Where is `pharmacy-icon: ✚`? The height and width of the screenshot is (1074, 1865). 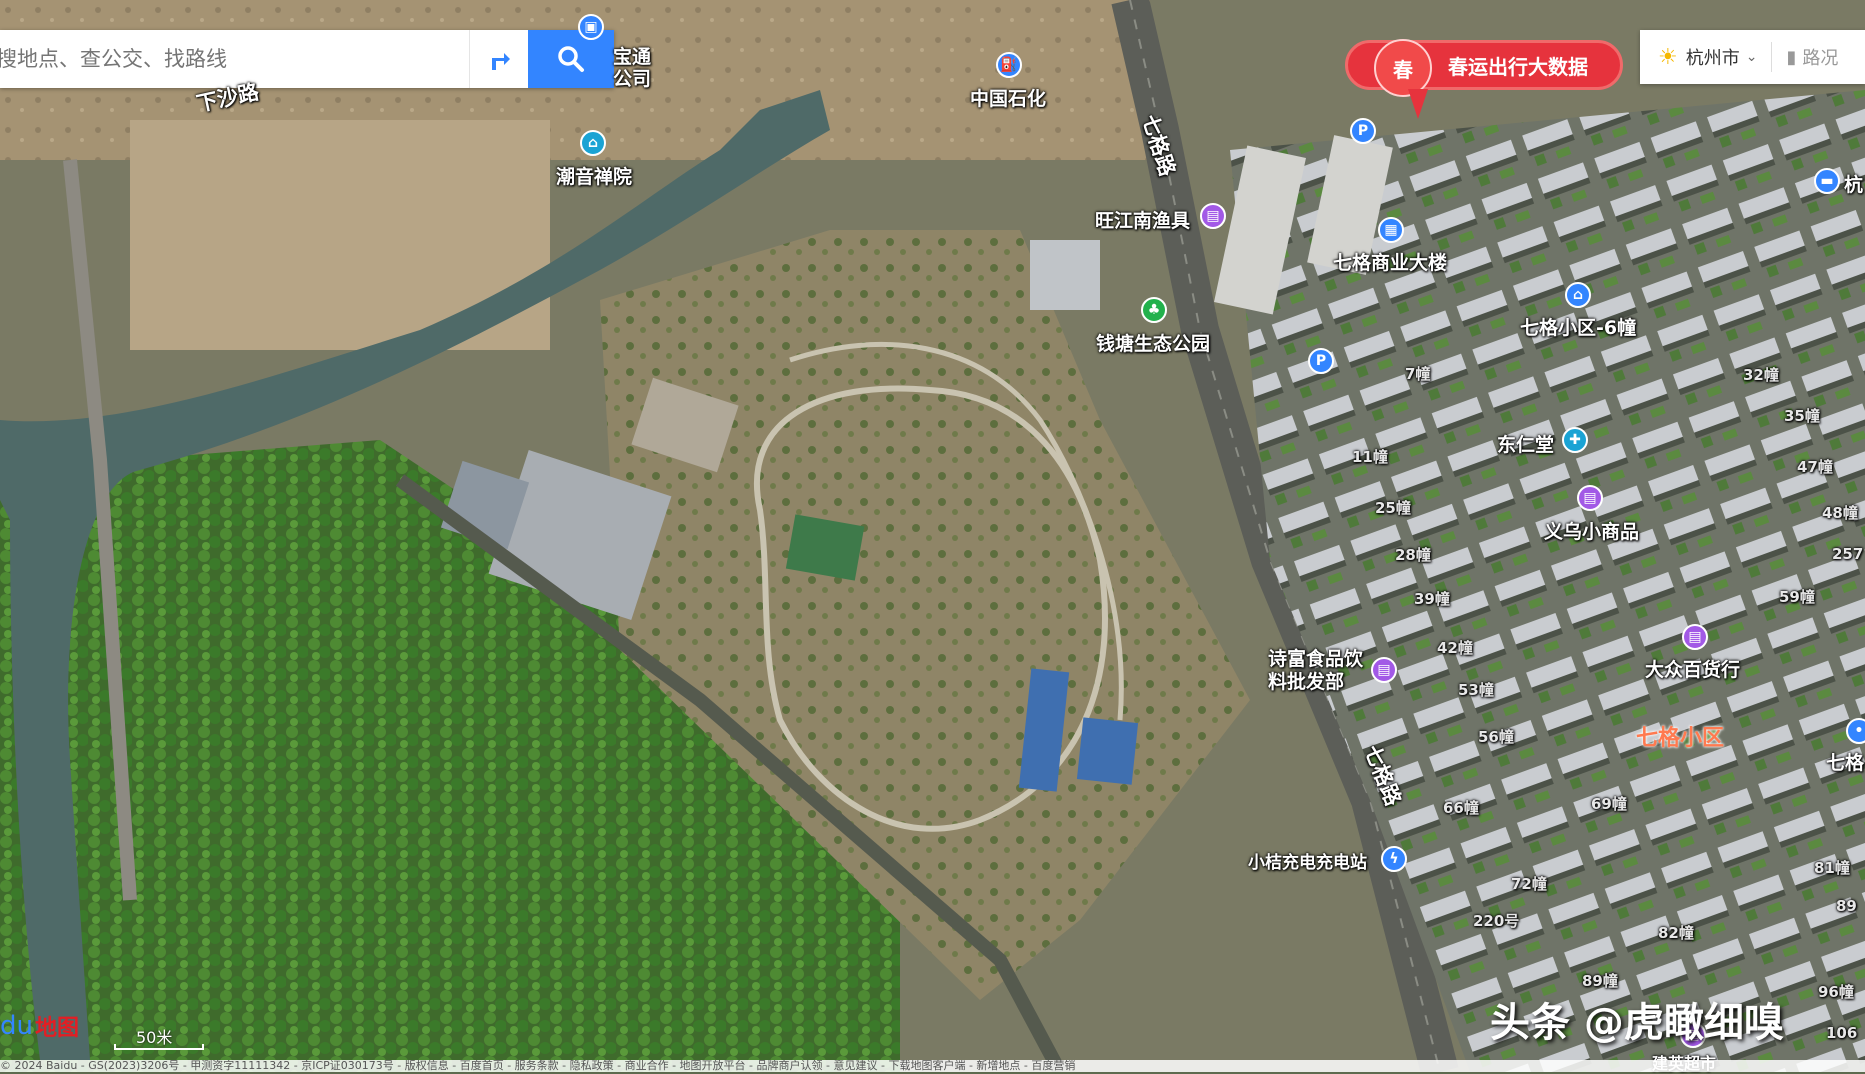 pharmacy-icon: ✚ is located at coordinates (1575, 440).